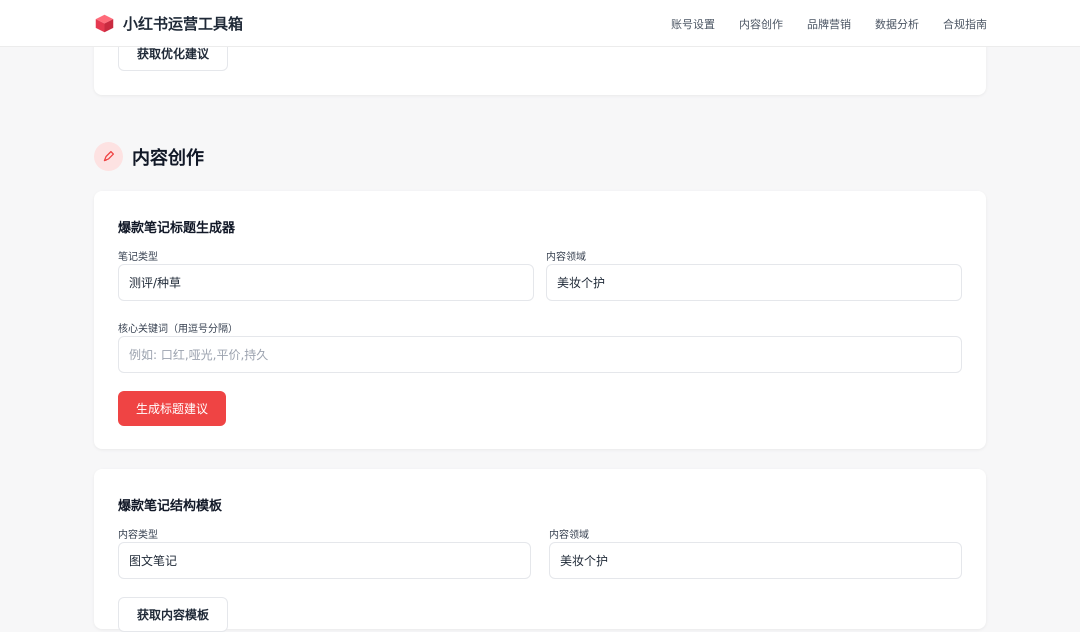 Image resolution: width=1080 pixels, height=632 pixels. I want to click on section-title: 内容创作, so click(168, 158).